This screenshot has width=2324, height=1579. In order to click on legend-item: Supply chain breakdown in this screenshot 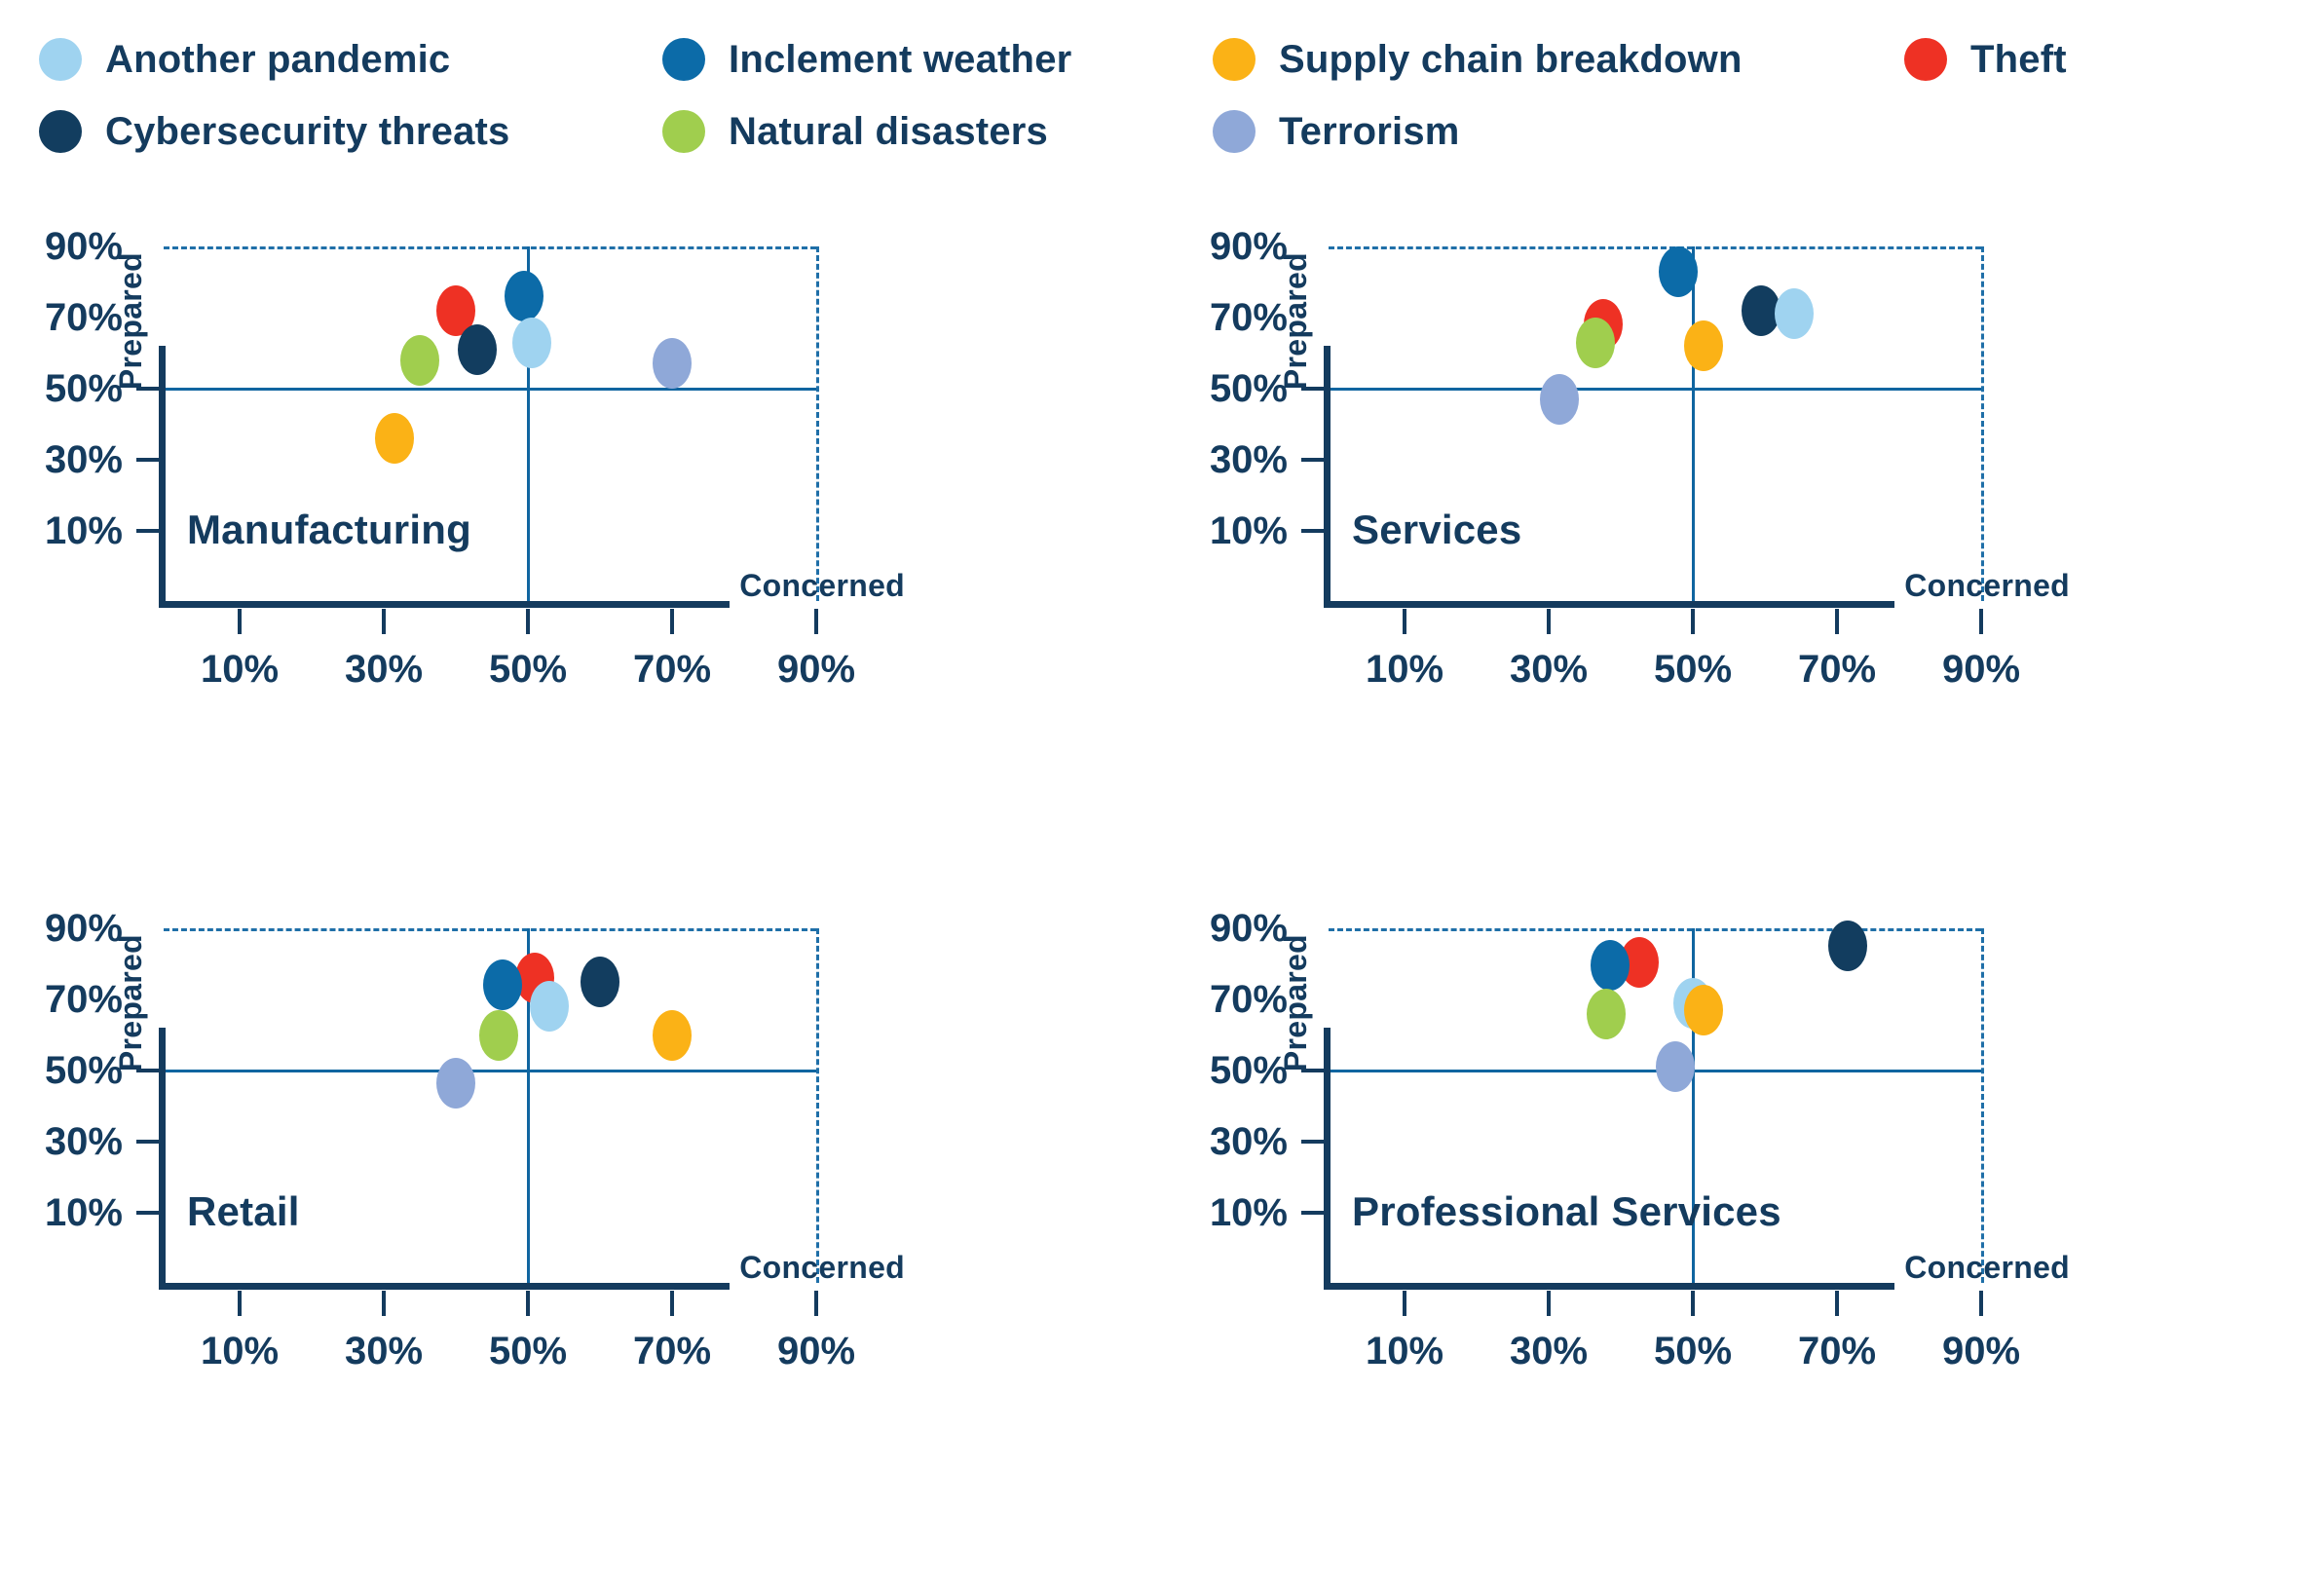, I will do `click(1478, 59)`.